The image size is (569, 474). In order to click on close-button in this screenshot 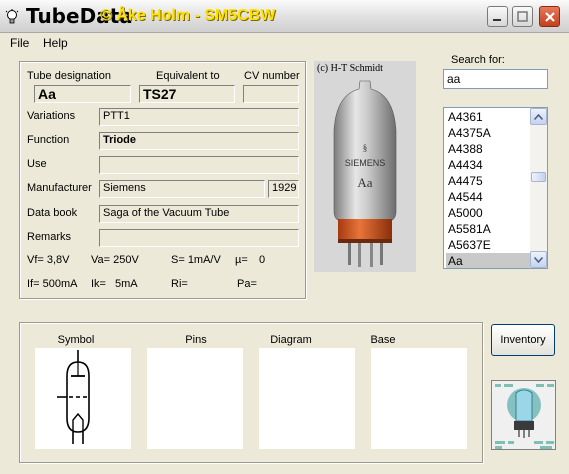, I will do `click(549, 16)`.